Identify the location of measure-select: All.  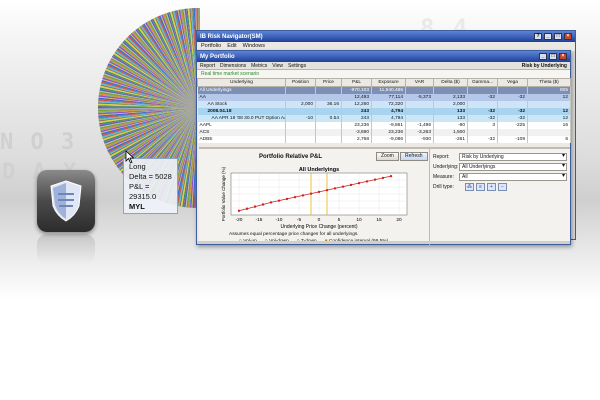
(513, 177).